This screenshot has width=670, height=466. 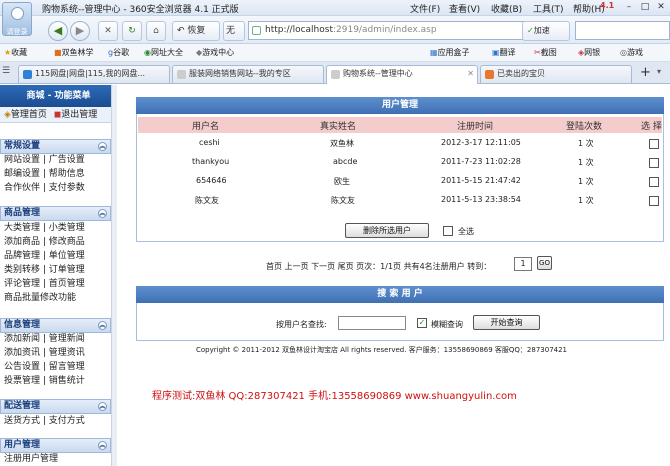 What do you see at coordinates (55, 160) in the screenshot?
I see `sidebar-item: 网站设置 | 广告设置` at bounding box center [55, 160].